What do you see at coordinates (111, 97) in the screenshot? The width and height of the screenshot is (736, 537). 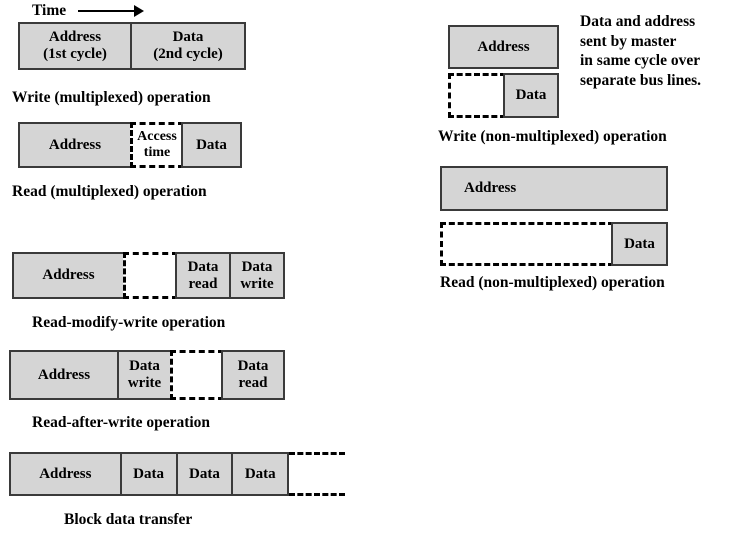 I see `caption-write-multiplexed: Write (multiplexed) operation` at bounding box center [111, 97].